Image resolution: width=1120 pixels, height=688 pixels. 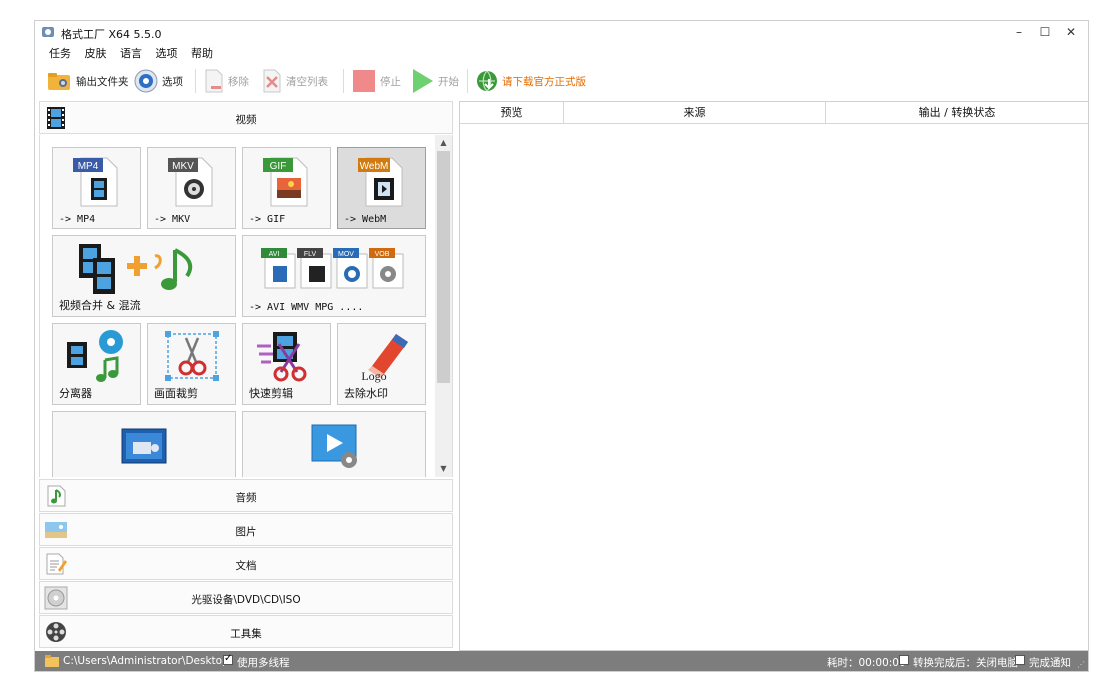 What do you see at coordinates (1071, 32) in the screenshot?
I see `close-button: ✕` at bounding box center [1071, 32].